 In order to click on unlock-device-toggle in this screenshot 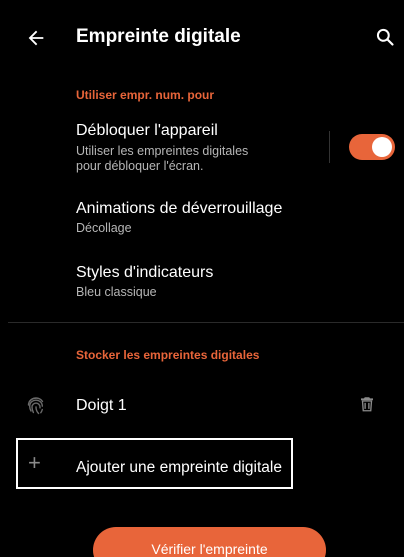, I will do `click(372, 147)`.